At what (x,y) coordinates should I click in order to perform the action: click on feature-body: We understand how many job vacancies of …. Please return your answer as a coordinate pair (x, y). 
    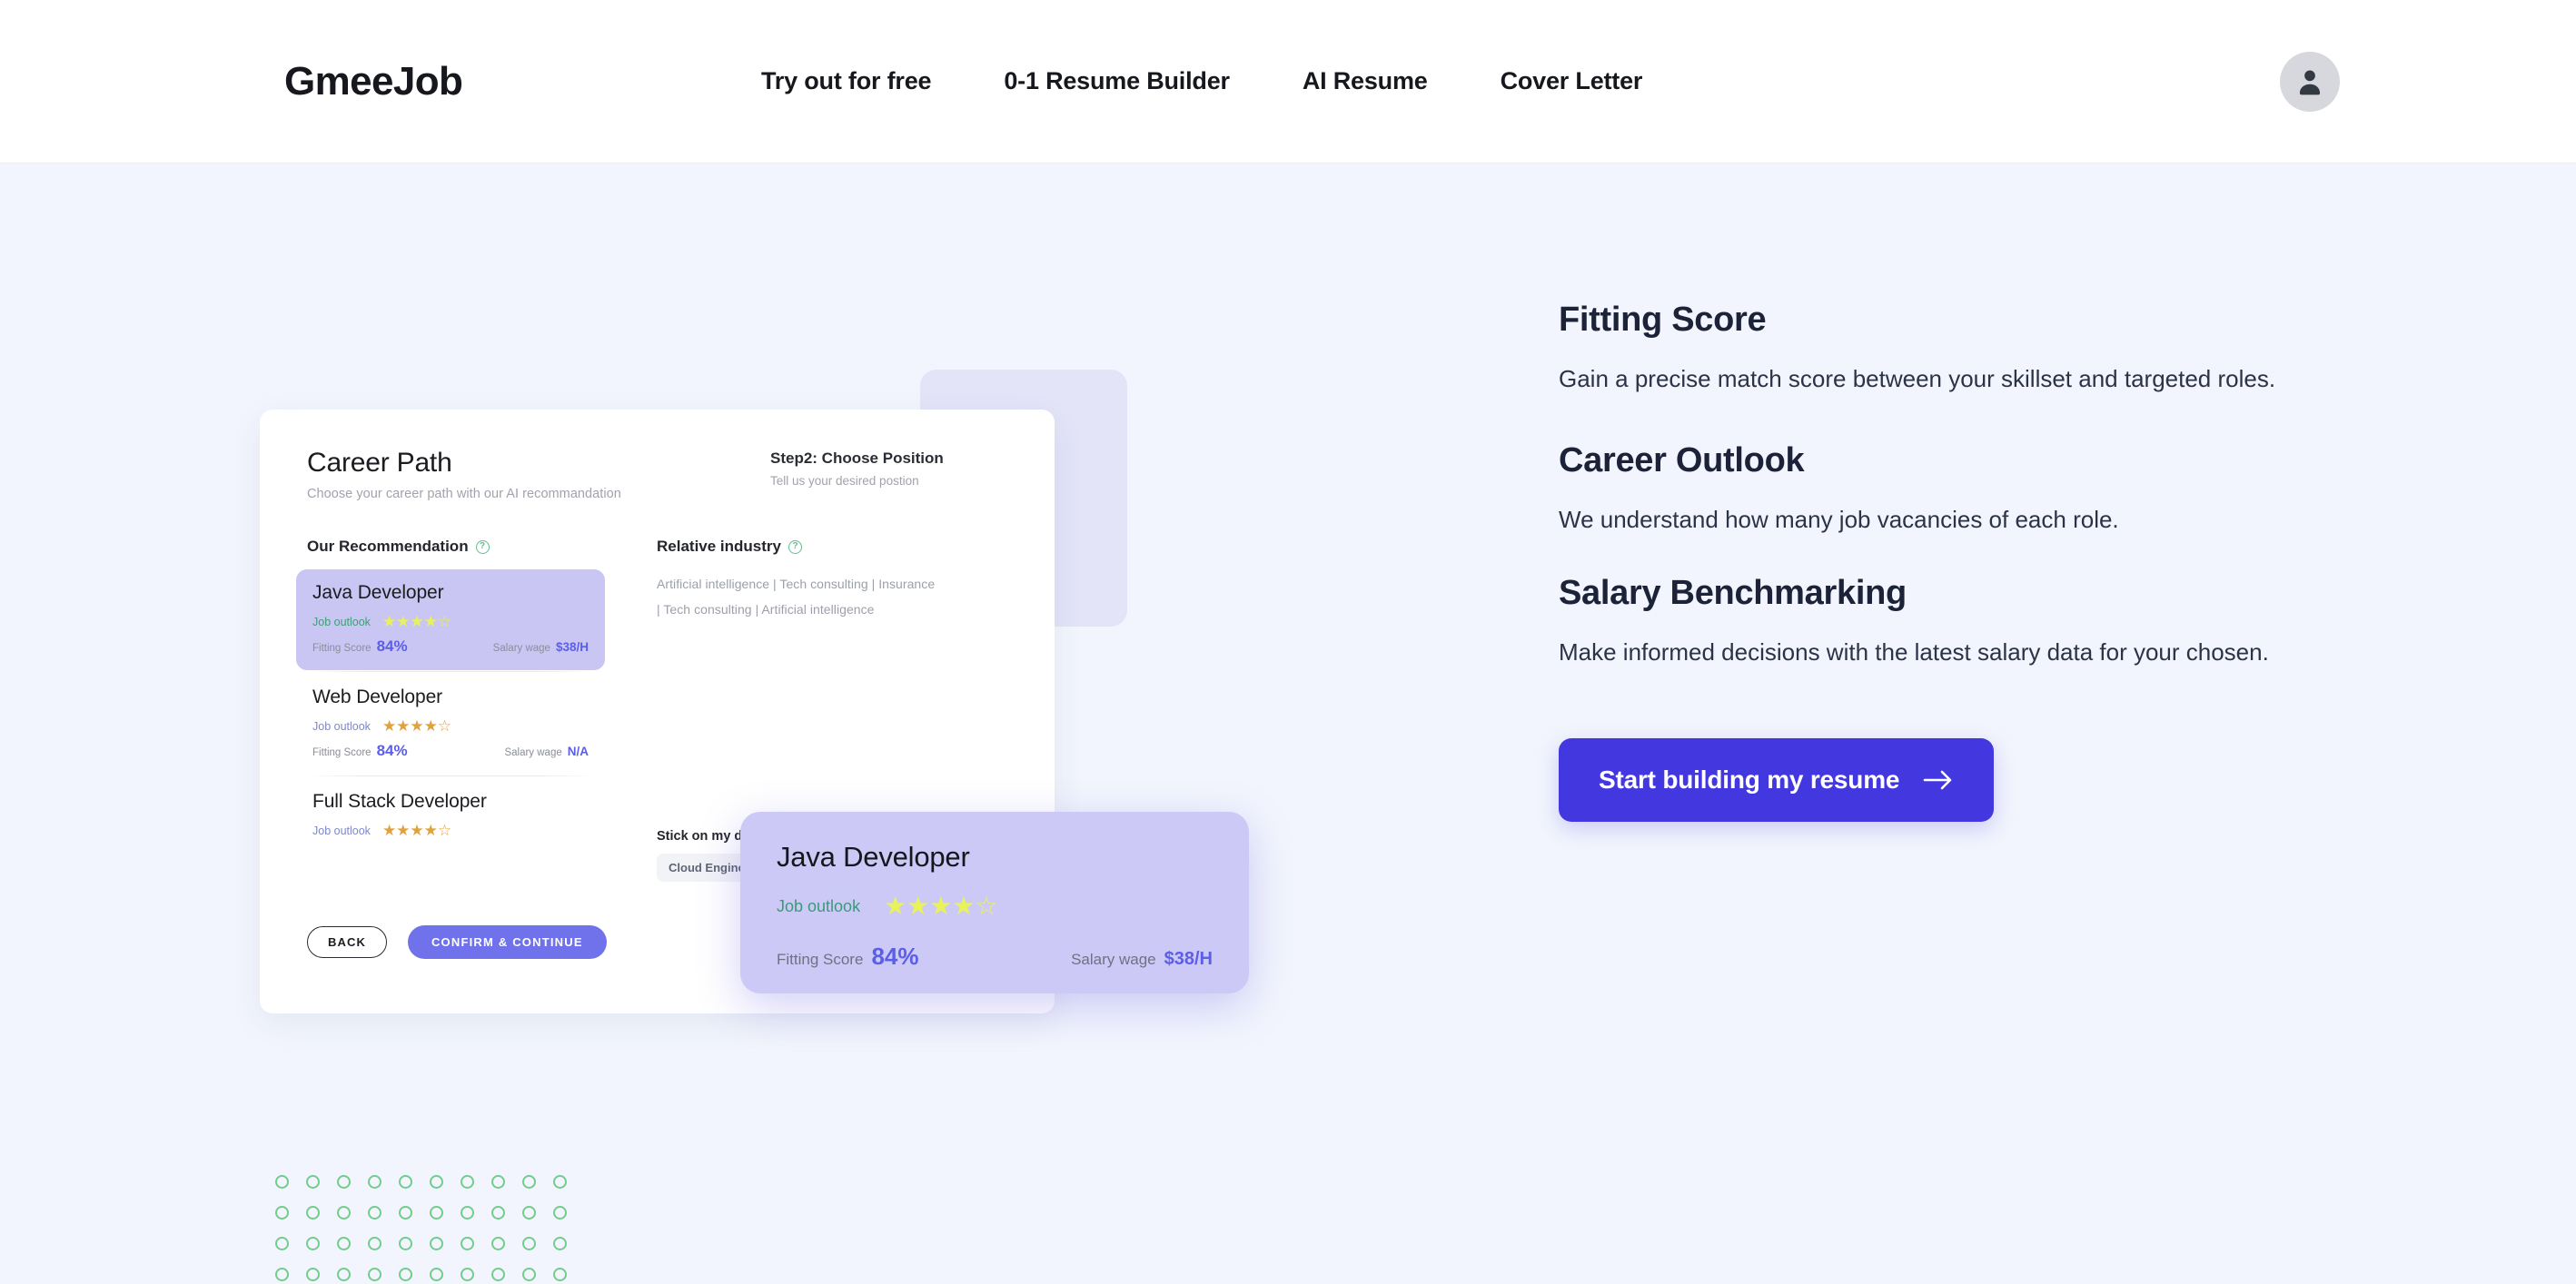
    Looking at the image, I should click on (1839, 520).